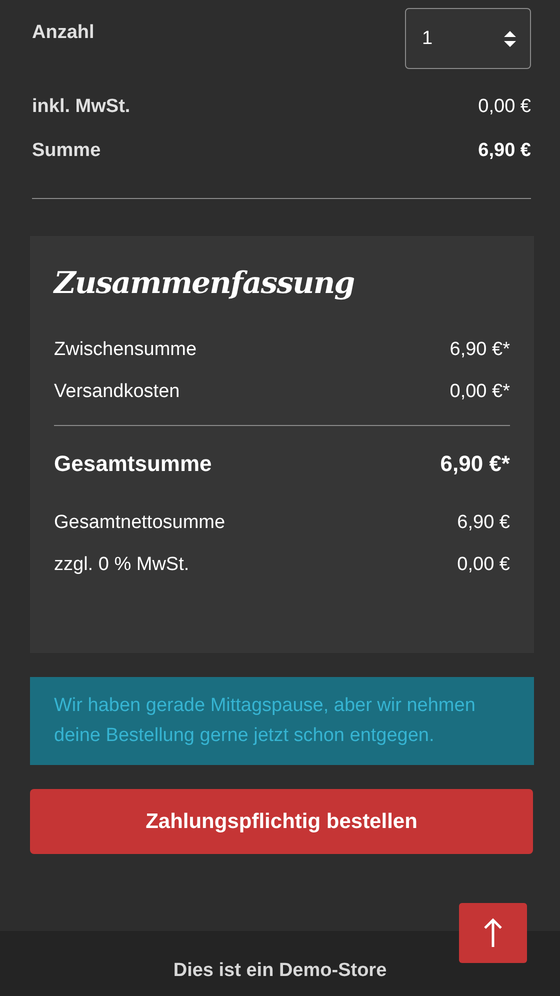  What do you see at coordinates (468, 38) in the screenshot?
I see `quantity-select: 1` at bounding box center [468, 38].